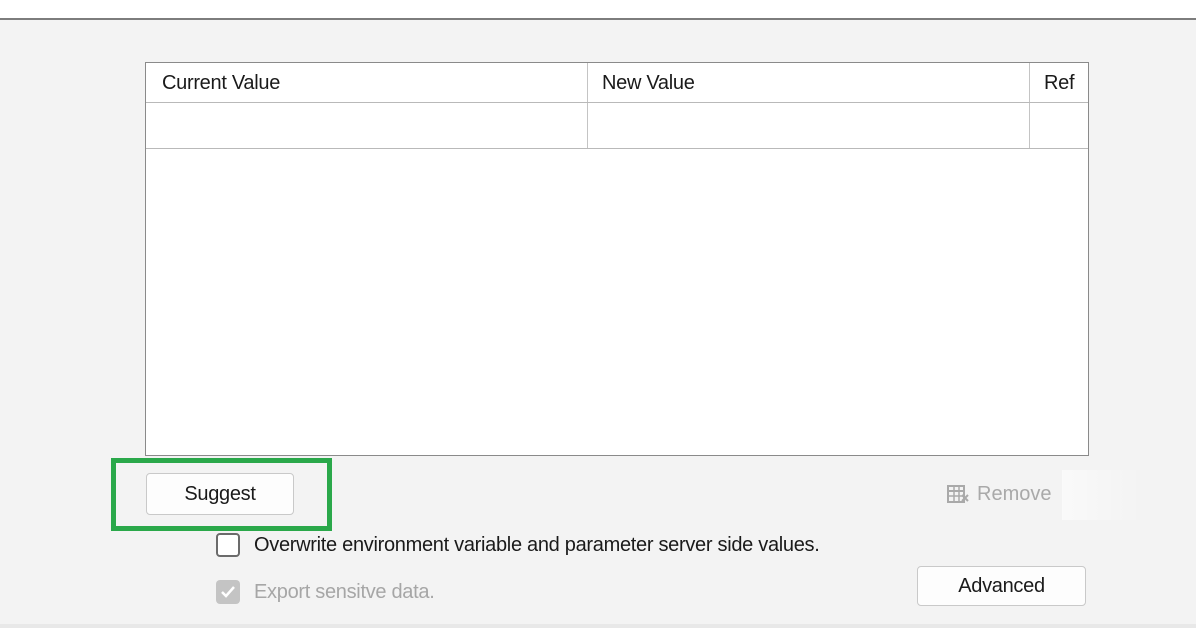  I want to click on advanced-button: Advanced, so click(1001, 586).